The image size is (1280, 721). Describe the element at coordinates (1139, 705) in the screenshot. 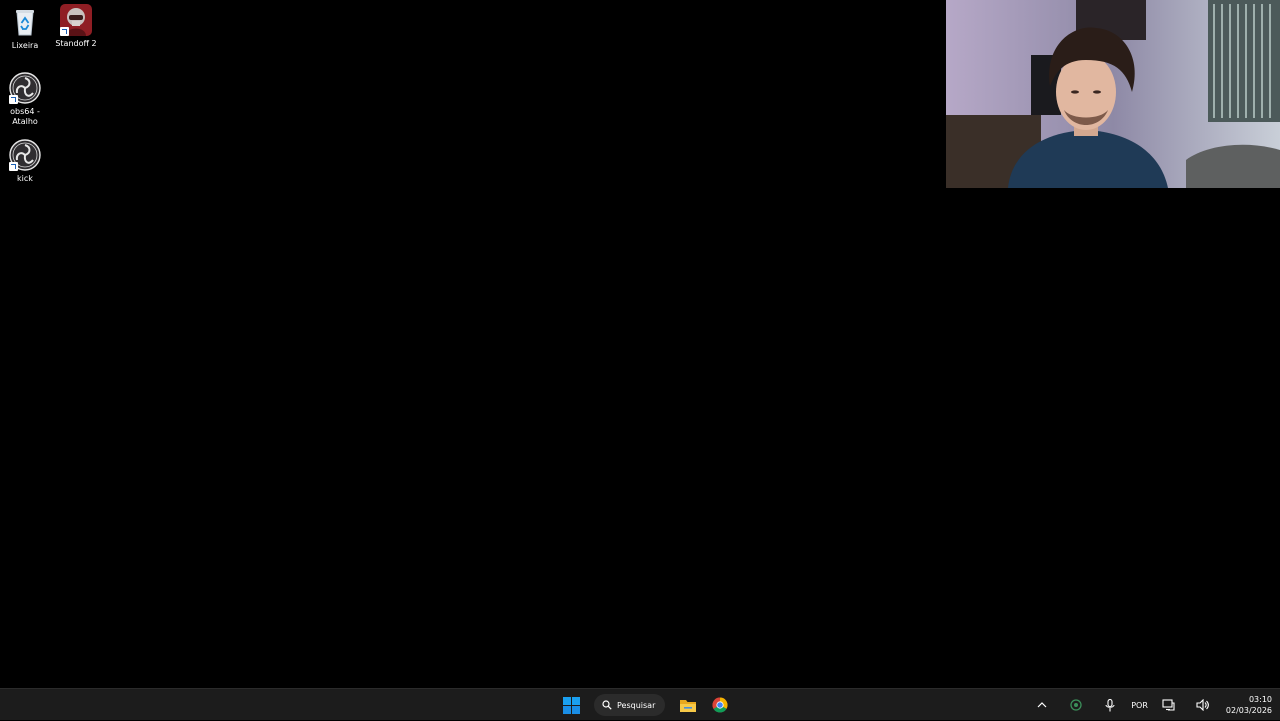

I see `language-indicator: POR` at that location.